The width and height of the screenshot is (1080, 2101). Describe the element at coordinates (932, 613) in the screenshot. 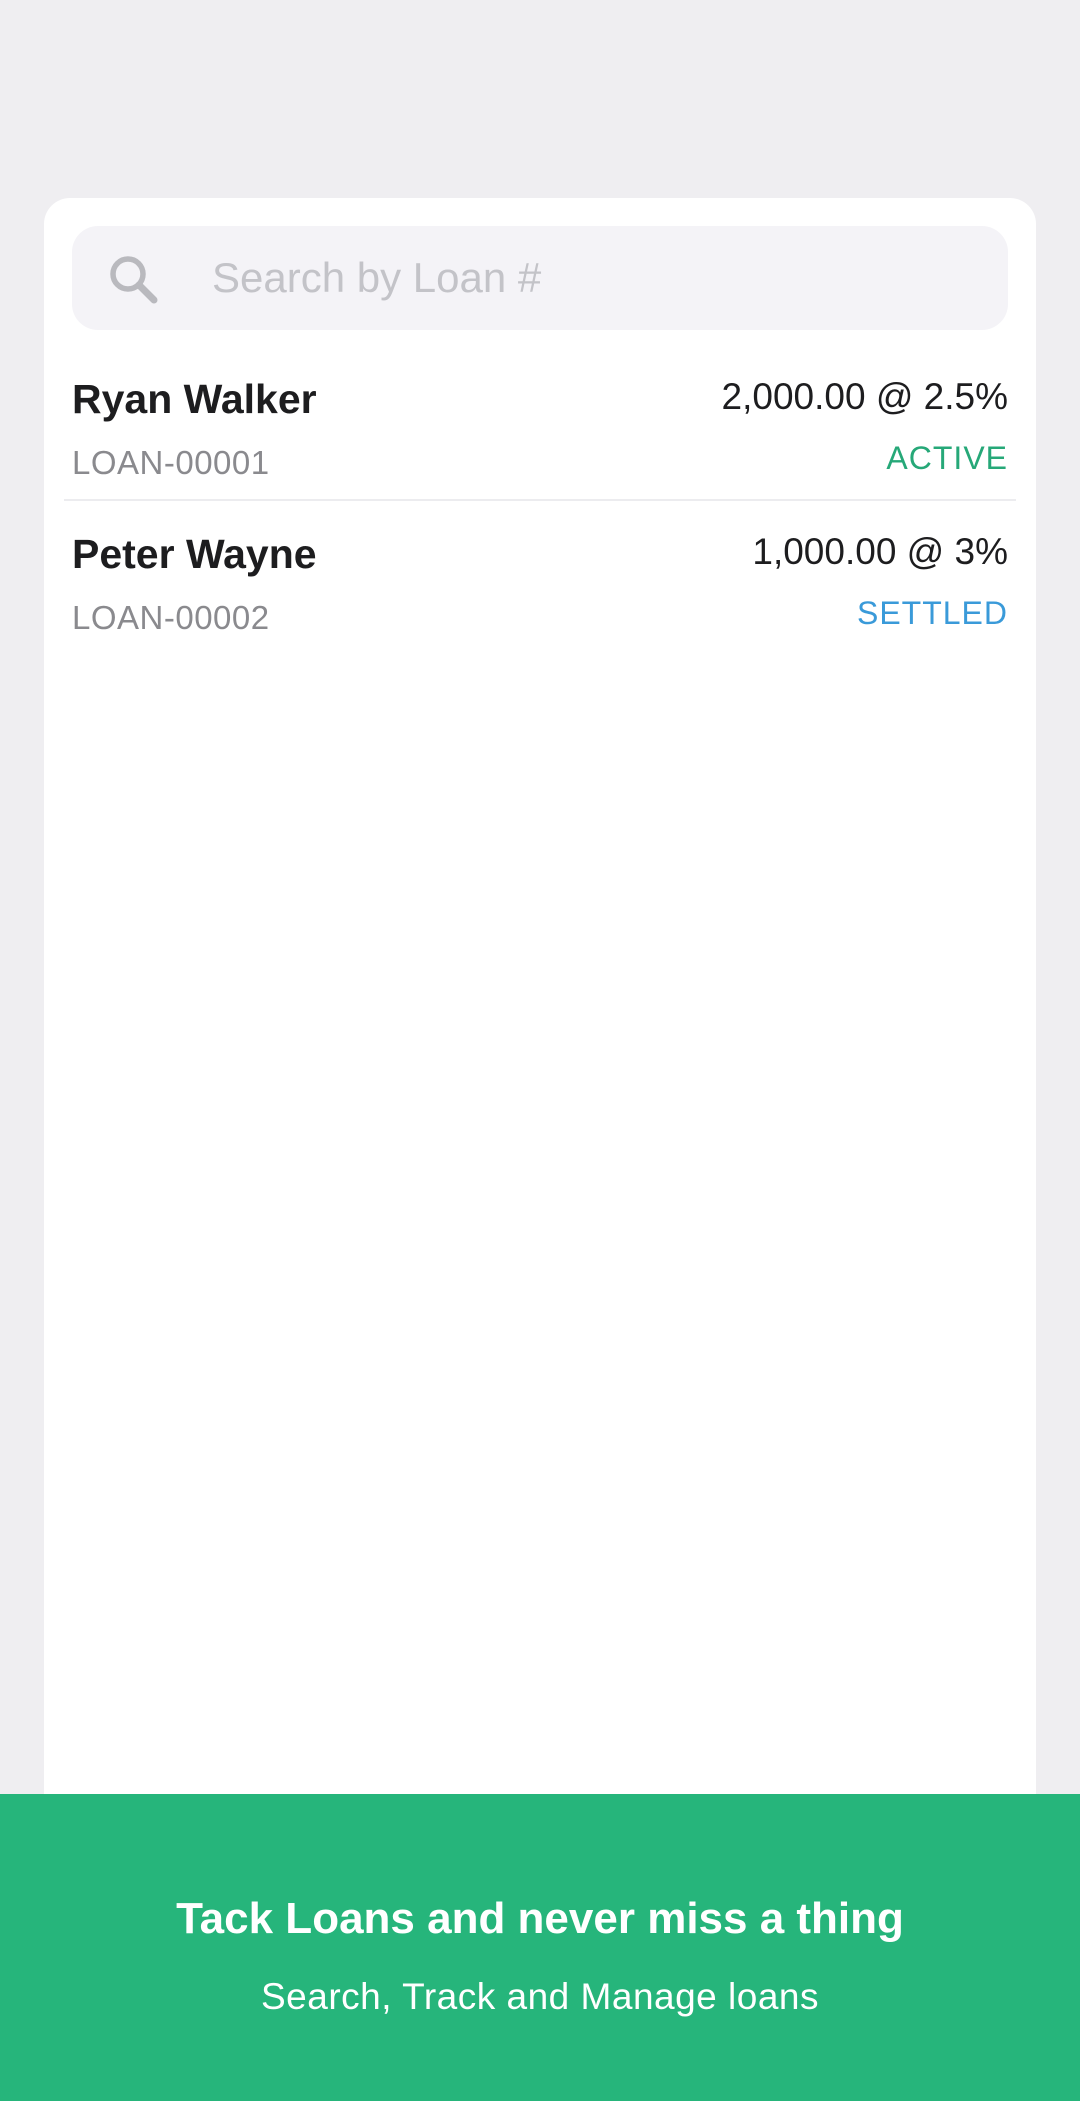

I see `status-badge: SETTLED` at that location.